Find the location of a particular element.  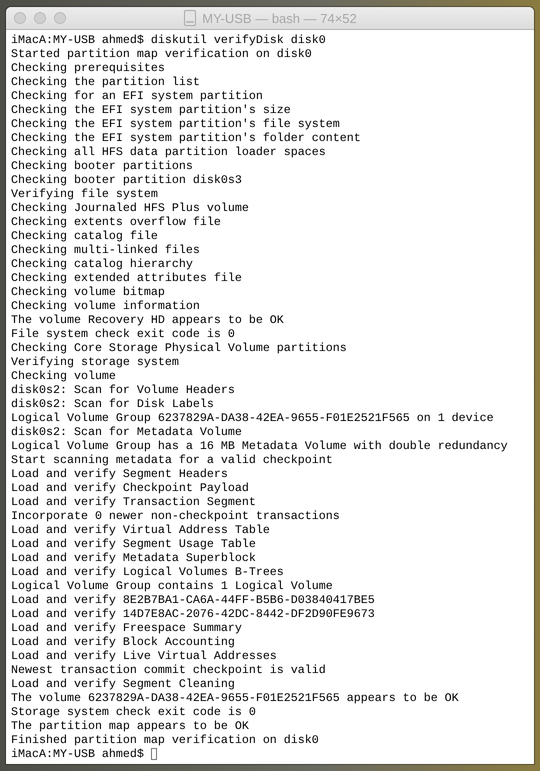

terminal-line: Logical Volume Group 6237829A-DA38-42EA-9655-F01E2521F565 on 1 device is located at coordinates (252, 418).